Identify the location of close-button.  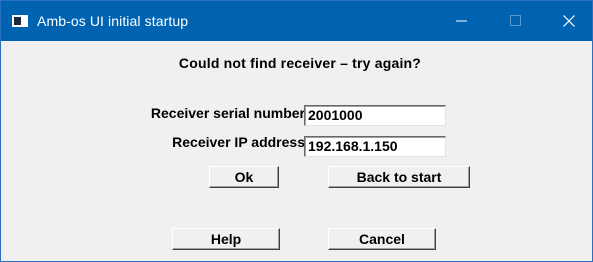
(569, 21).